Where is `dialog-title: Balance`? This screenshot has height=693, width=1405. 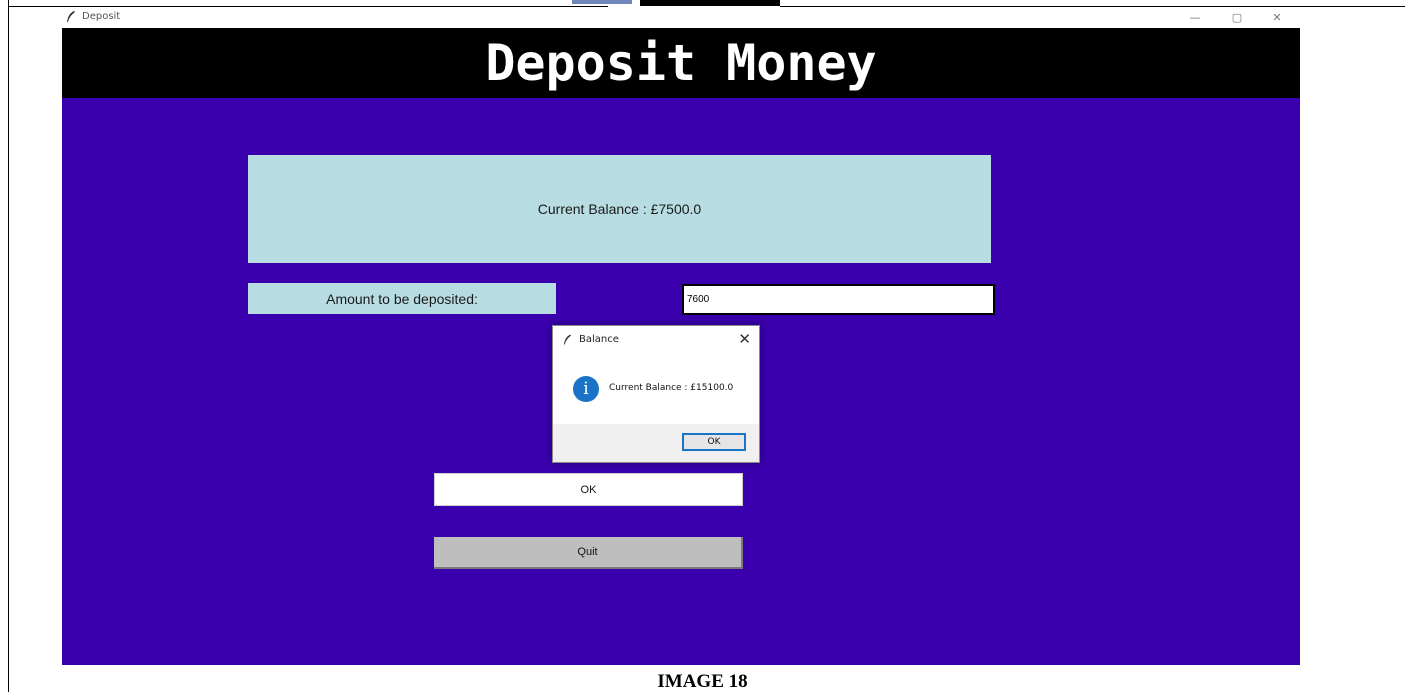
dialog-title: Balance is located at coordinates (599, 339).